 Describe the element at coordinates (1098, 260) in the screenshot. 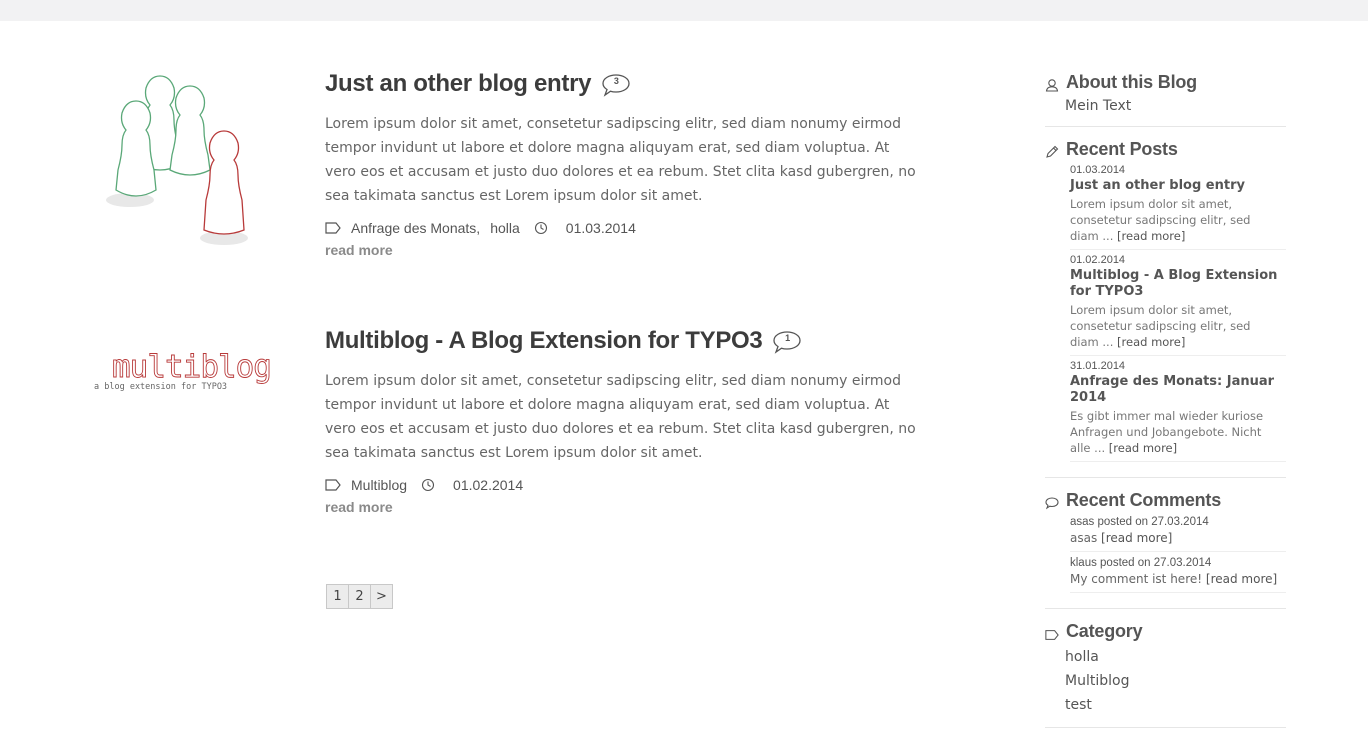

I see `recent-post-date: 01.02.2014` at that location.